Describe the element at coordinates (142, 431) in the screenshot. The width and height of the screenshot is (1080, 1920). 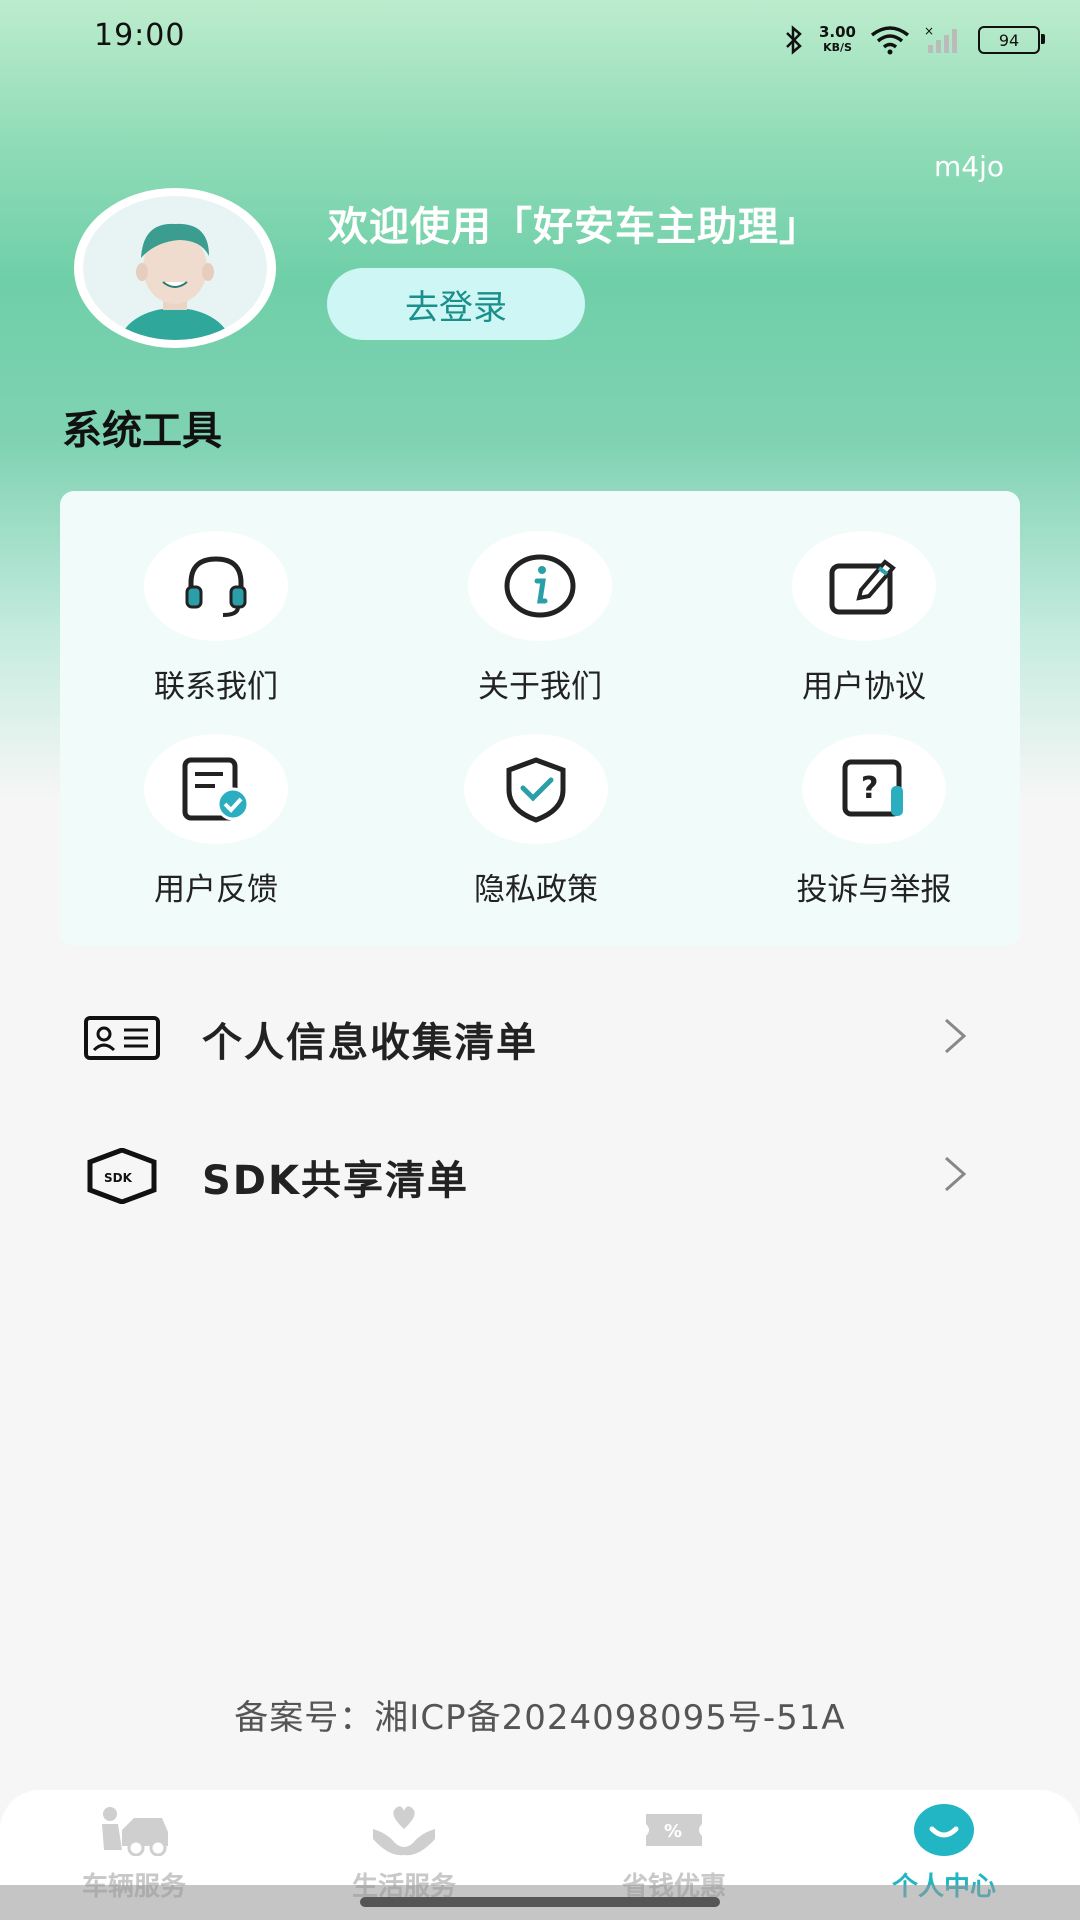
I see `section-title-tools: 系统工具` at that location.